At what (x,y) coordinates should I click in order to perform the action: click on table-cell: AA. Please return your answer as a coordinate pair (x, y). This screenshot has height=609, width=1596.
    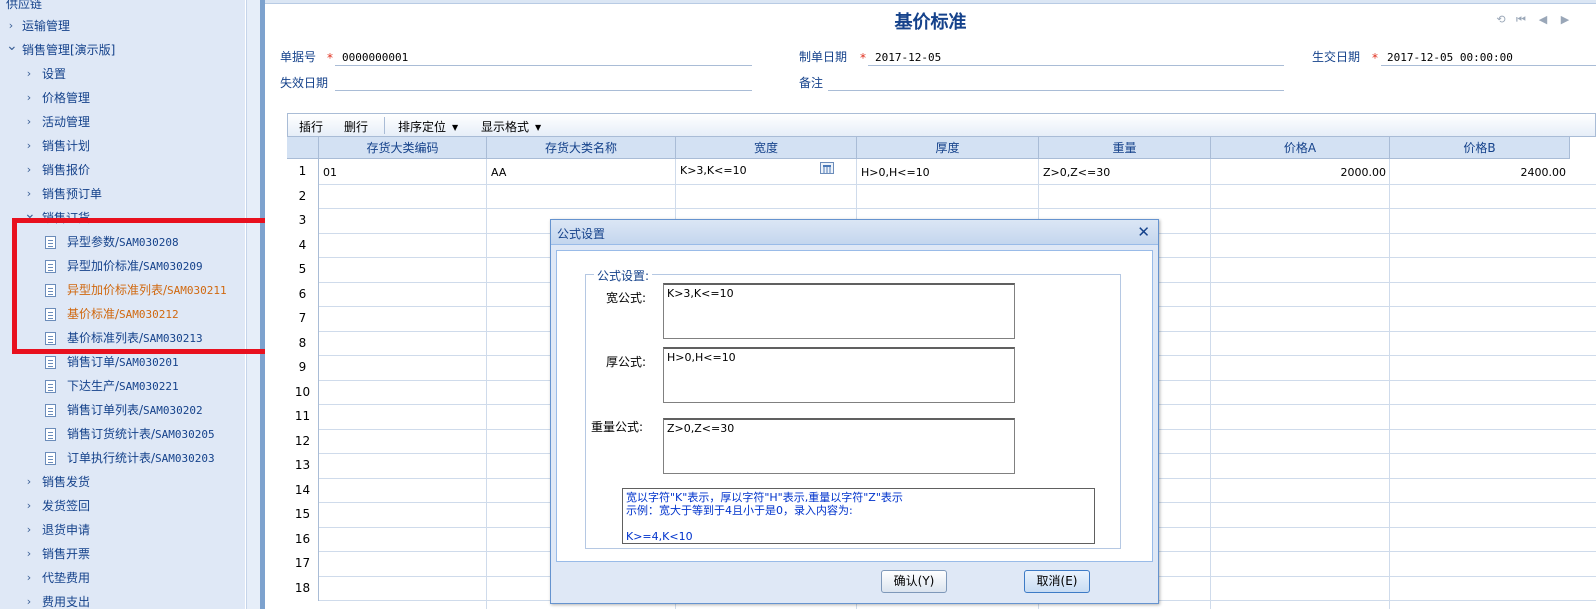
    Looking at the image, I should click on (498, 172).